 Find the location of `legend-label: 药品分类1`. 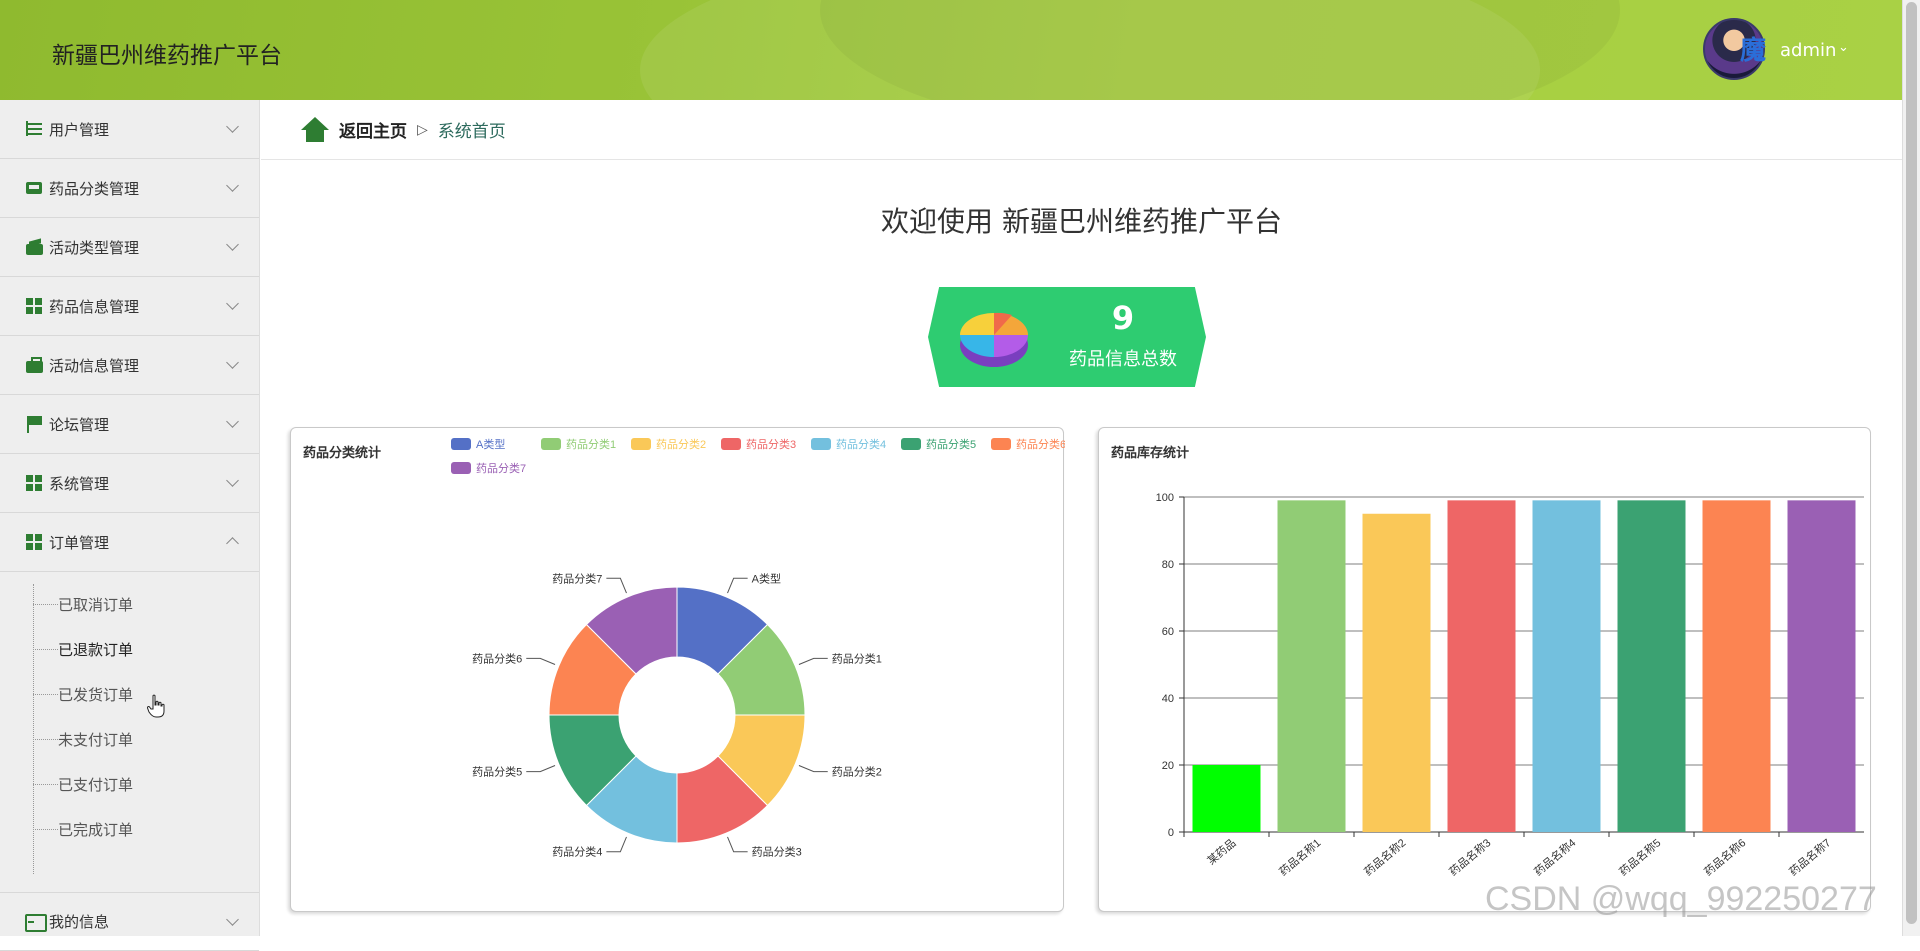

legend-label: 药品分类1 is located at coordinates (591, 444).